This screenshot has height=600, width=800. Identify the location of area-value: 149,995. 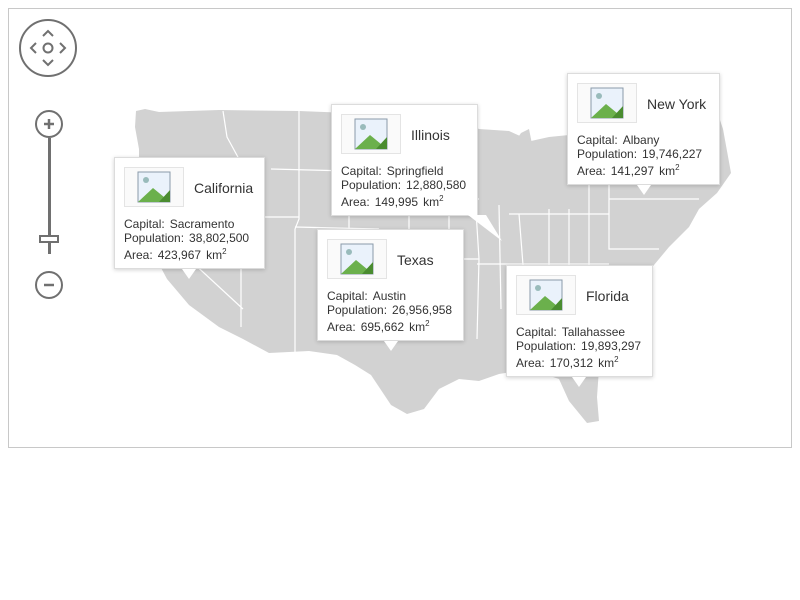
(396, 202).